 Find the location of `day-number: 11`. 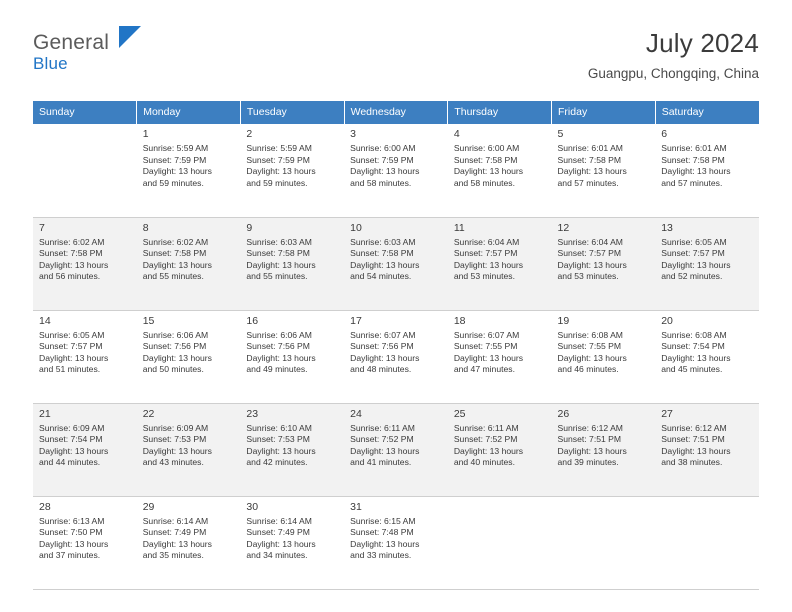

day-number: 11 is located at coordinates (459, 227).